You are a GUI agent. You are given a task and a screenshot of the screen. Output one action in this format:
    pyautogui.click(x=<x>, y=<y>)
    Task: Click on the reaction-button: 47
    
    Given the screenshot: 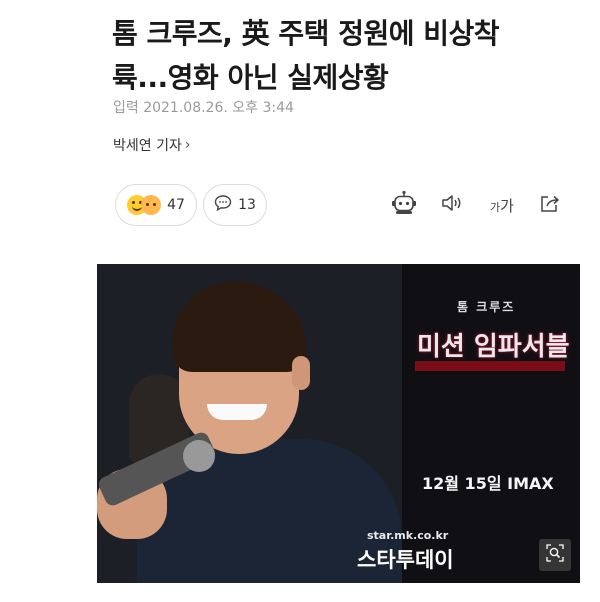 What is the action you would take?
    pyautogui.click(x=156, y=205)
    